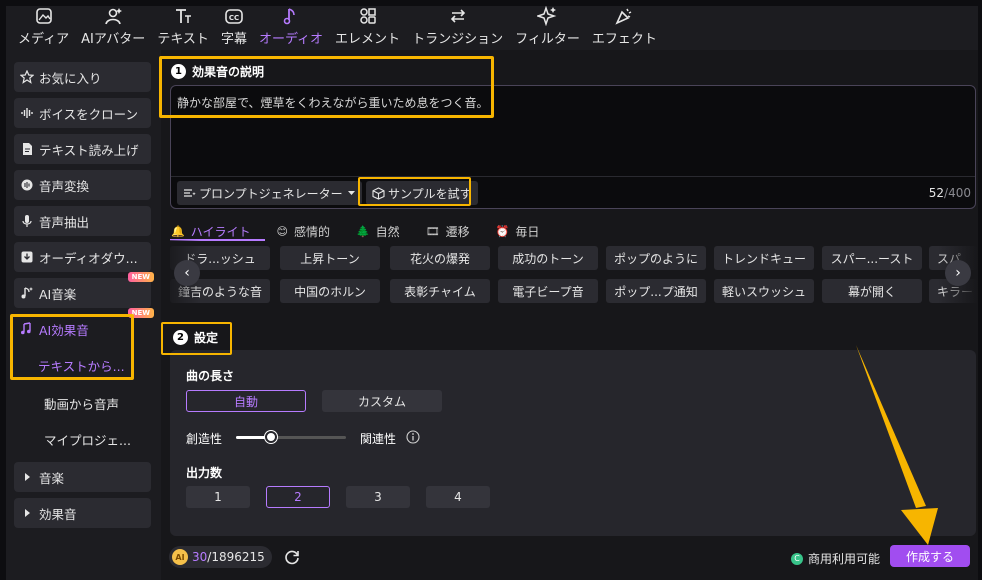  Describe the element at coordinates (378, 231) in the screenshot. I see `tab-nature: 🌲 自然` at that location.